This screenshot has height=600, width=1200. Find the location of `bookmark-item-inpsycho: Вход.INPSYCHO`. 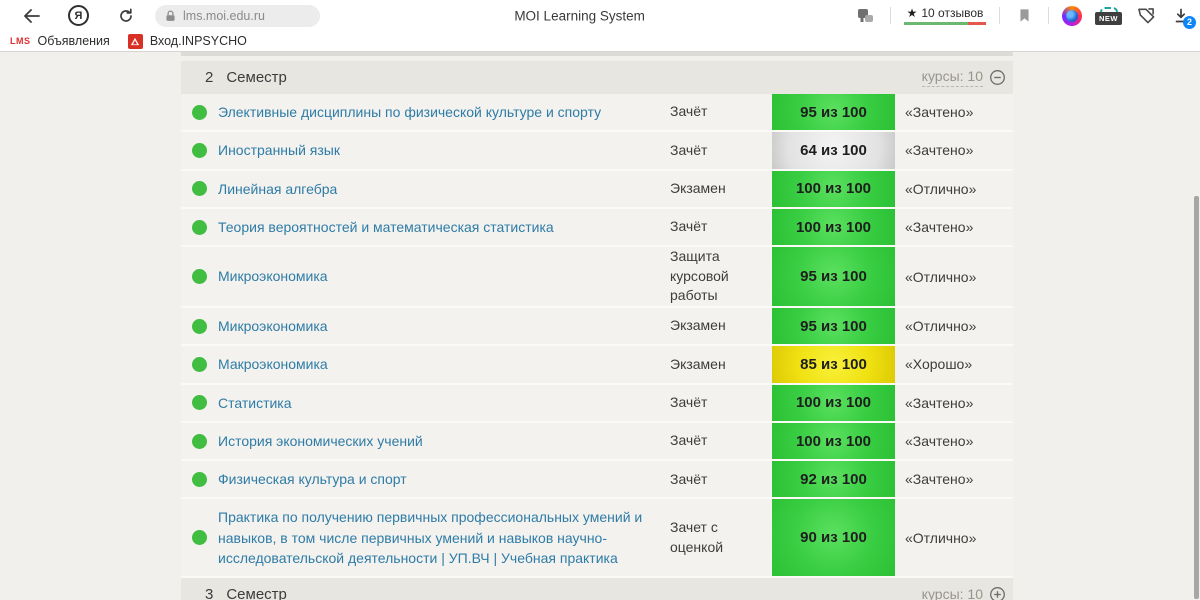

bookmark-item-inpsycho: Вход.INPSYCHO is located at coordinates (187, 41).